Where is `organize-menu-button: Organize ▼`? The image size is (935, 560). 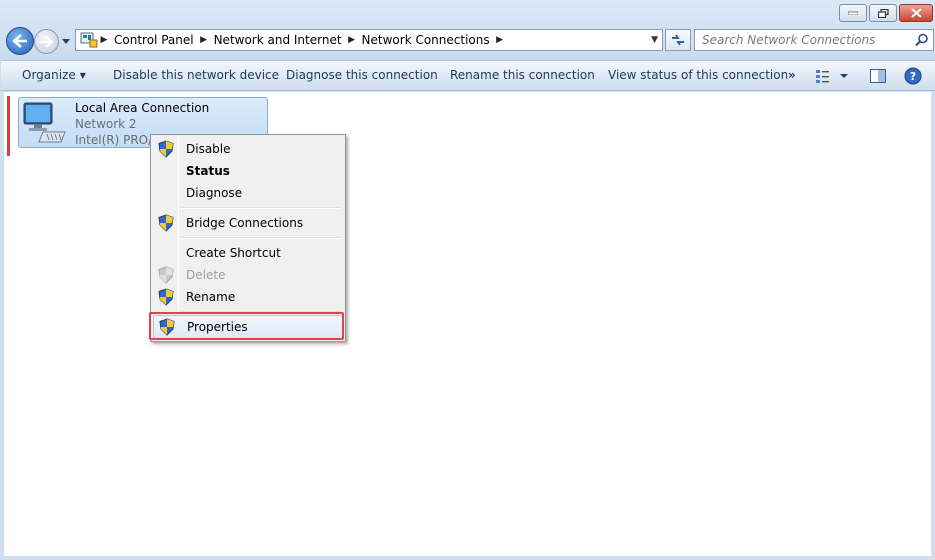 organize-menu-button: Organize ▼ is located at coordinates (54, 75).